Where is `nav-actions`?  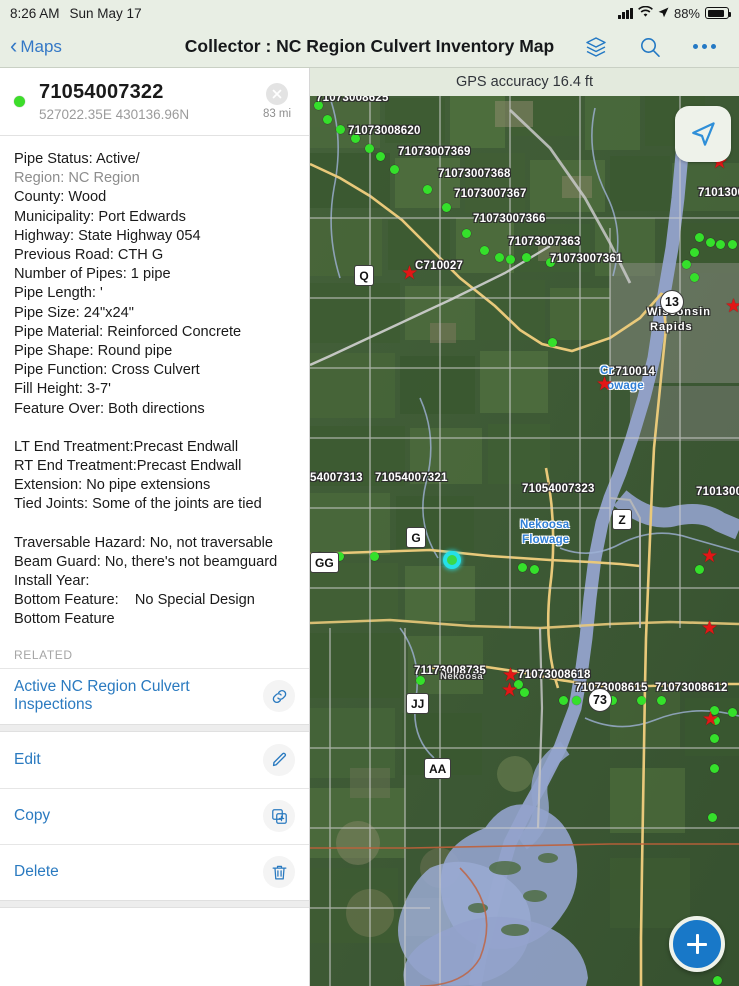 nav-actions is located at coordinates (661, 47).